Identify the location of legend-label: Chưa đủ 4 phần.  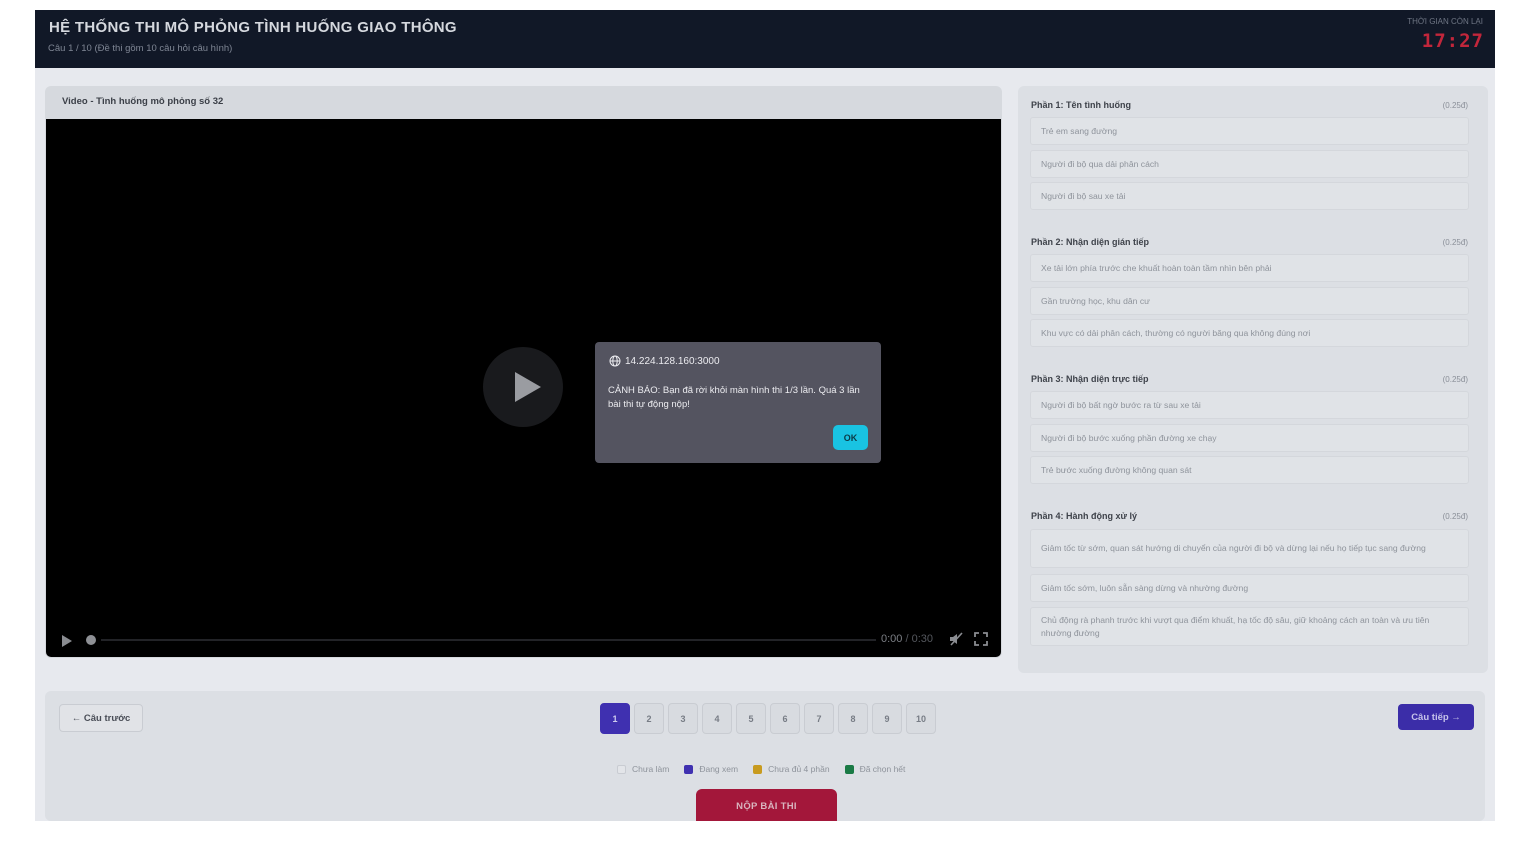
(799, 769).